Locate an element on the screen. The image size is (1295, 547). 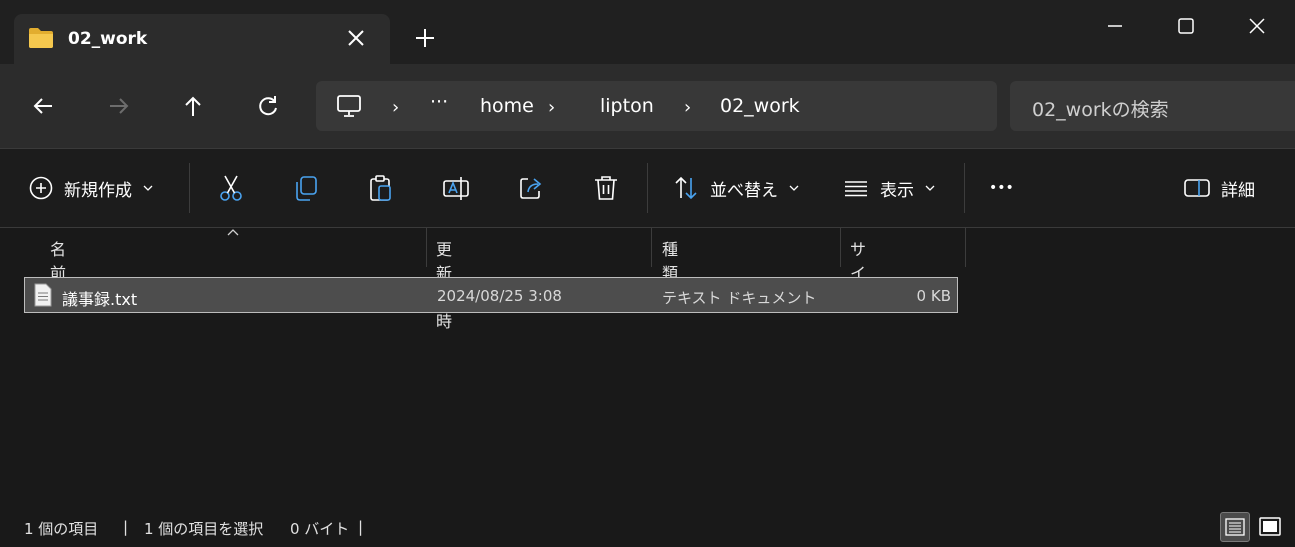
minimize-icon is located at coordinates (1115, 26).